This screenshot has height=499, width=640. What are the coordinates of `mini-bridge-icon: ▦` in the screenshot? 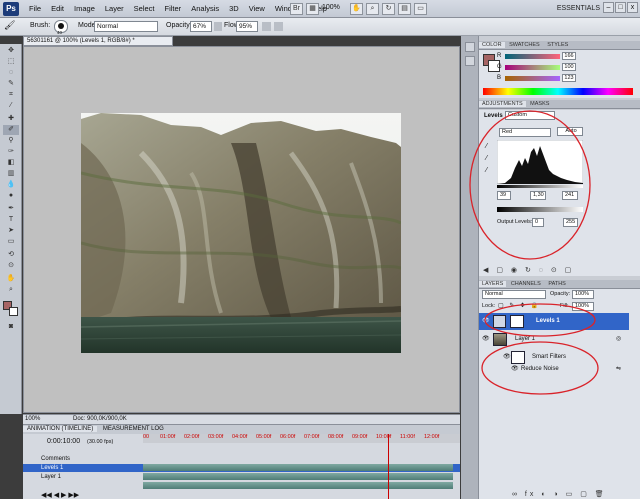 It's located at (312, 9).